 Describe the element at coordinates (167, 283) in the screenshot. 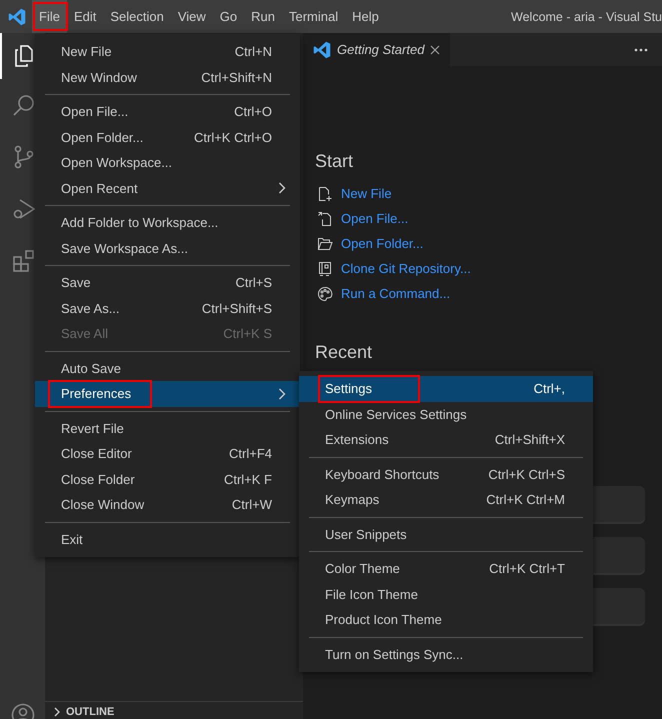

I see `menu-item: Save Ctrl+S` at that location.